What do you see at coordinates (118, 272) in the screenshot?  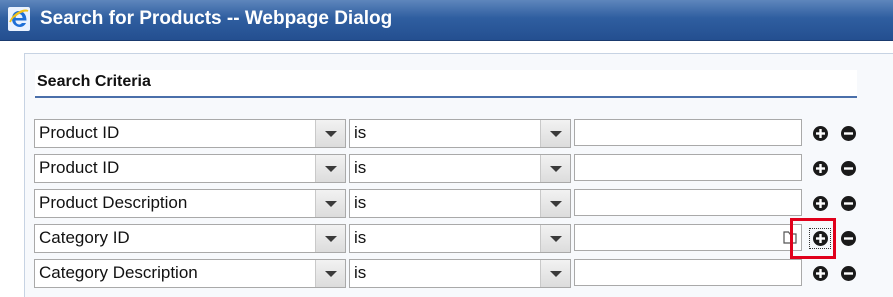 I see `field-select-value: Category Description` at bounding box center [118, 272].